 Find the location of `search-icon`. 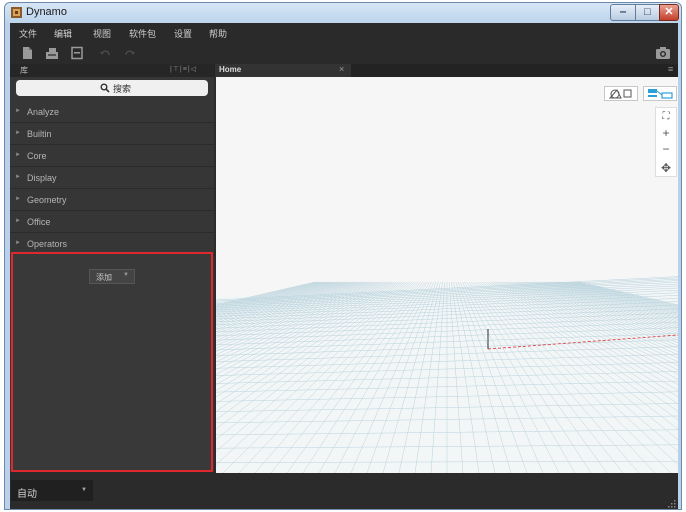

search-icon is located at coordinates (105, 88).